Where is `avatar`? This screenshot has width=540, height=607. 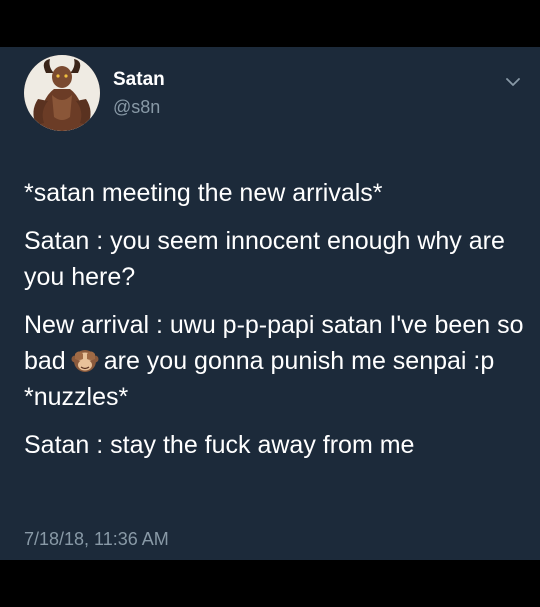
avatar is located at coordinates (62, 93).